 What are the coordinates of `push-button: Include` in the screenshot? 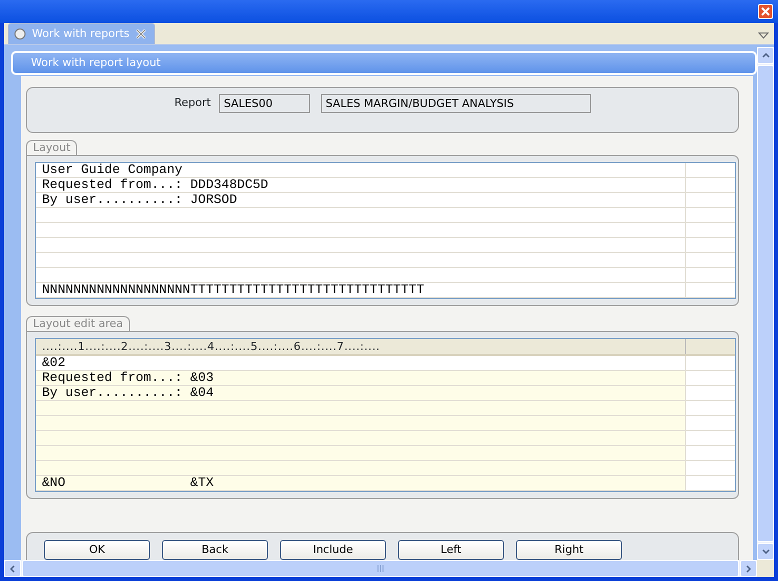 It's located at (333, 550).